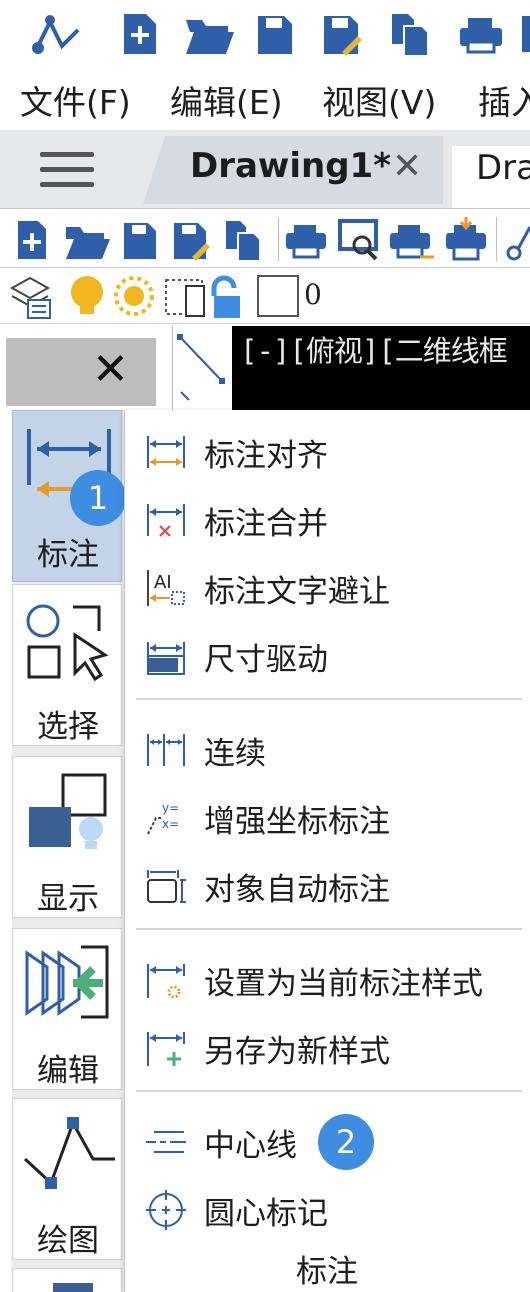  What do you see at coordinates (110, 369) in the screenshot?
I see `panel-close-icon: ✕` at bounding box center [110, 369].